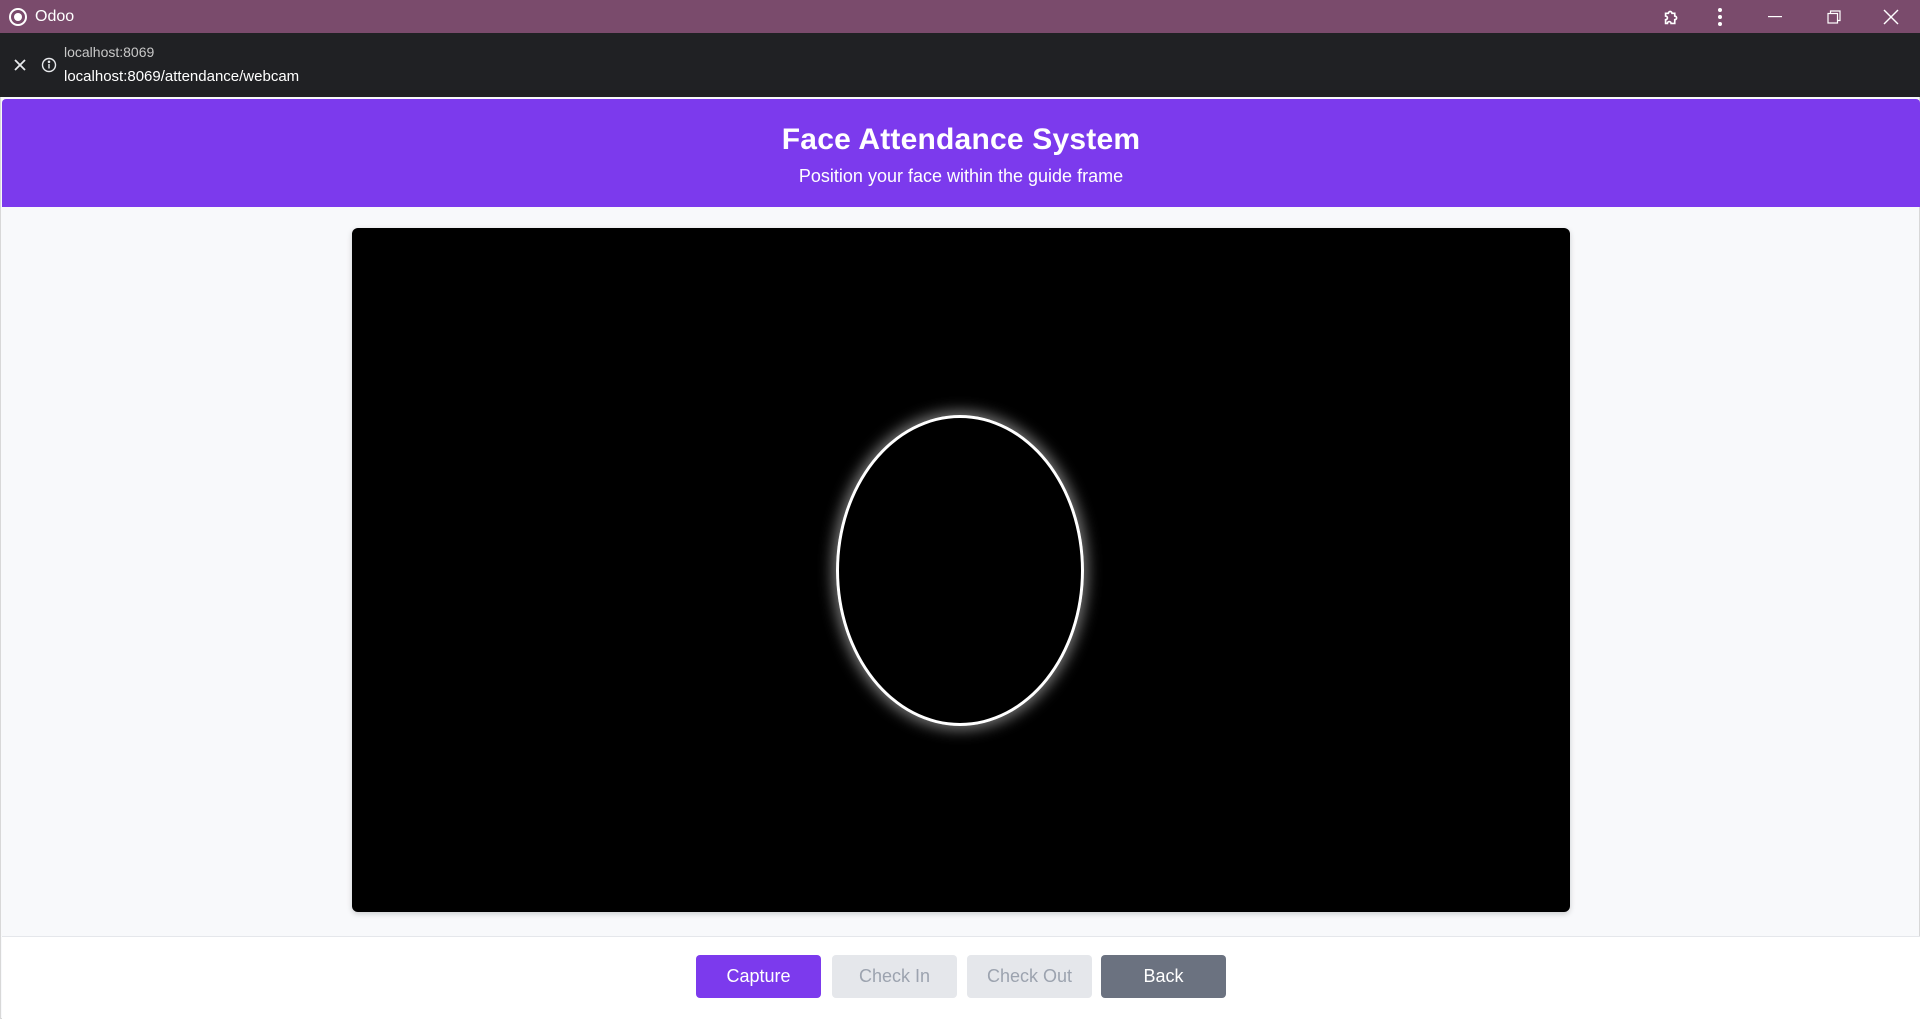 The image size is (1920, 1019). I want to click on back-button: Back, so click(1163, 976).